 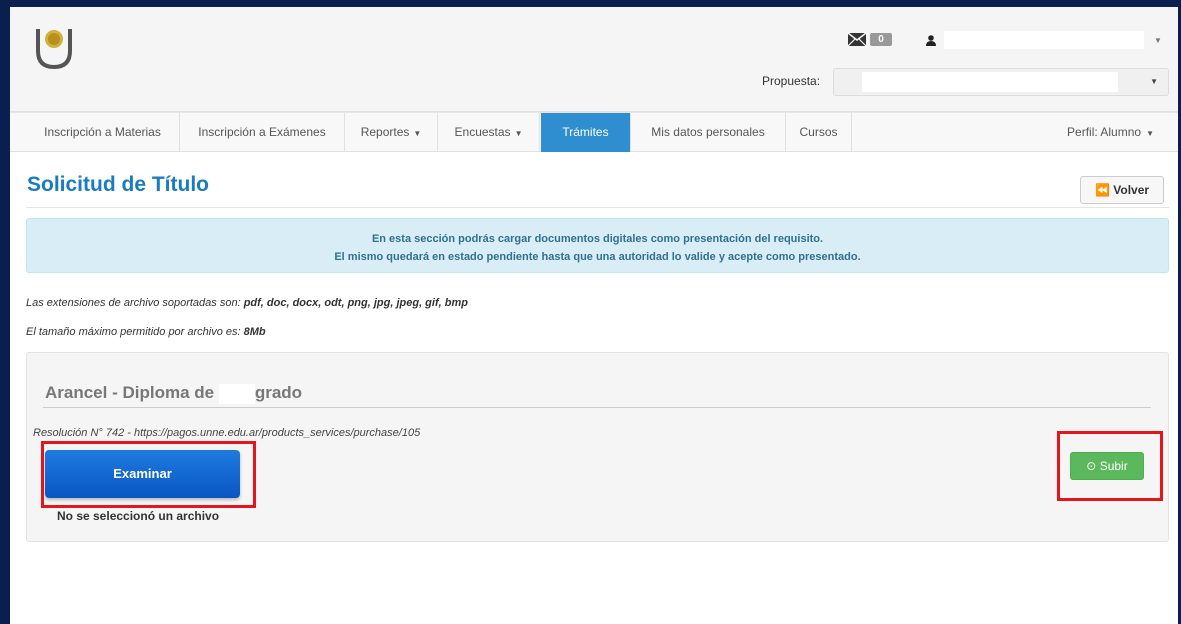 I want to click on upload-button: ⊙ Subir, so click(x=1107, y=466).